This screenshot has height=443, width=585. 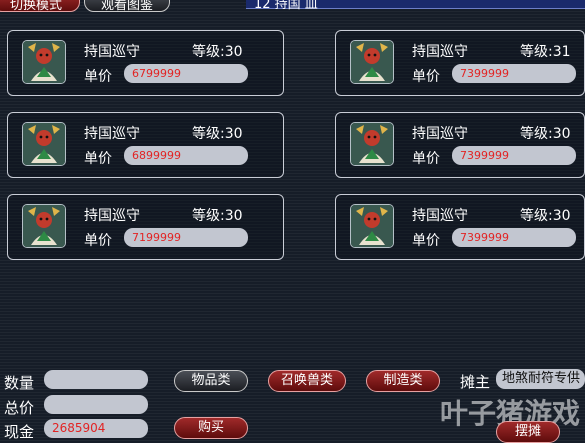 What do you see at coordinates (545, 52) in the screenshot?
I see `pet-level: 等级:31` at bounding box center [545, 52].